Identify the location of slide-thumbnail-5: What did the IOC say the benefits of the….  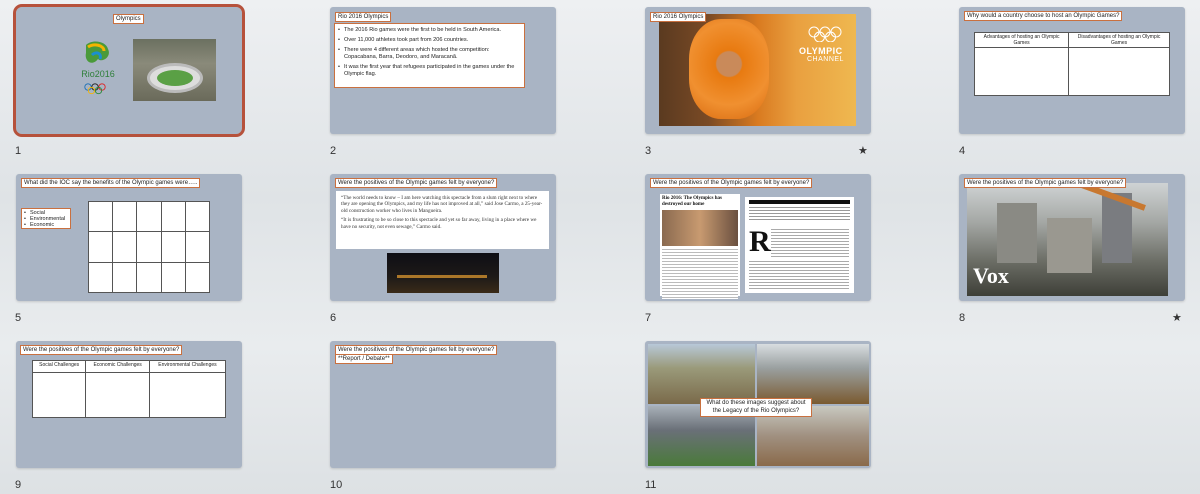
(129, 237).